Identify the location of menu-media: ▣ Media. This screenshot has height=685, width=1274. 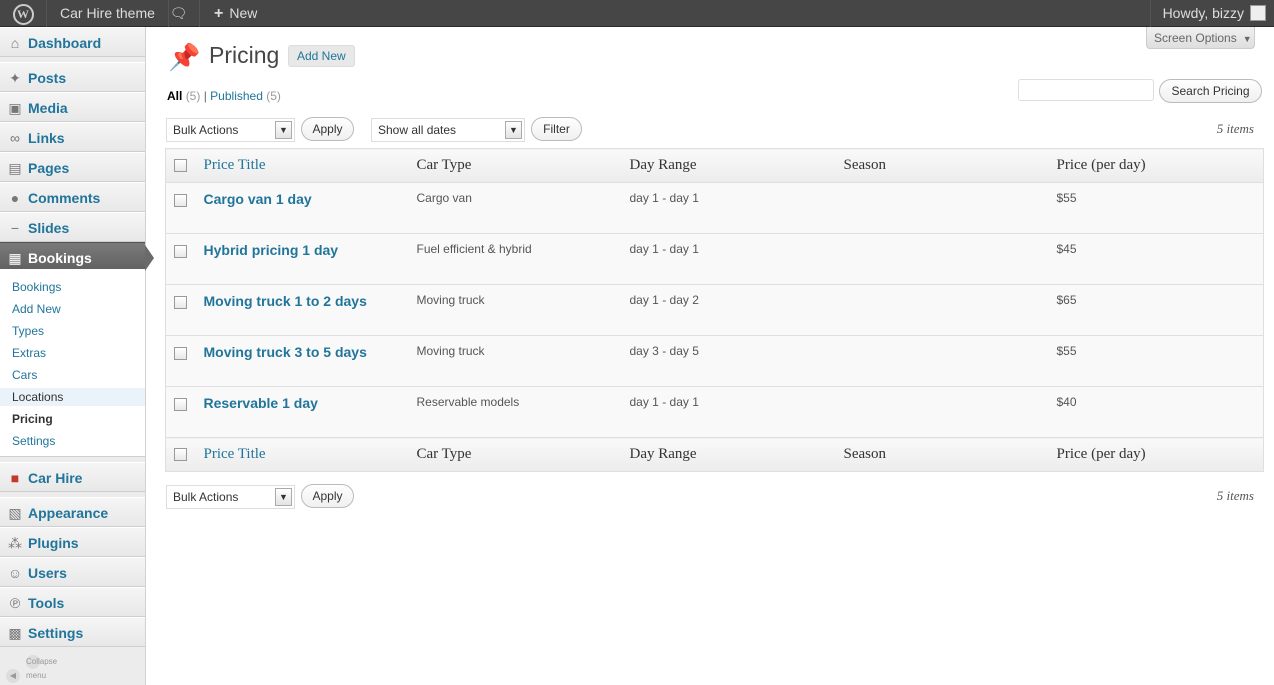
(72, 107).